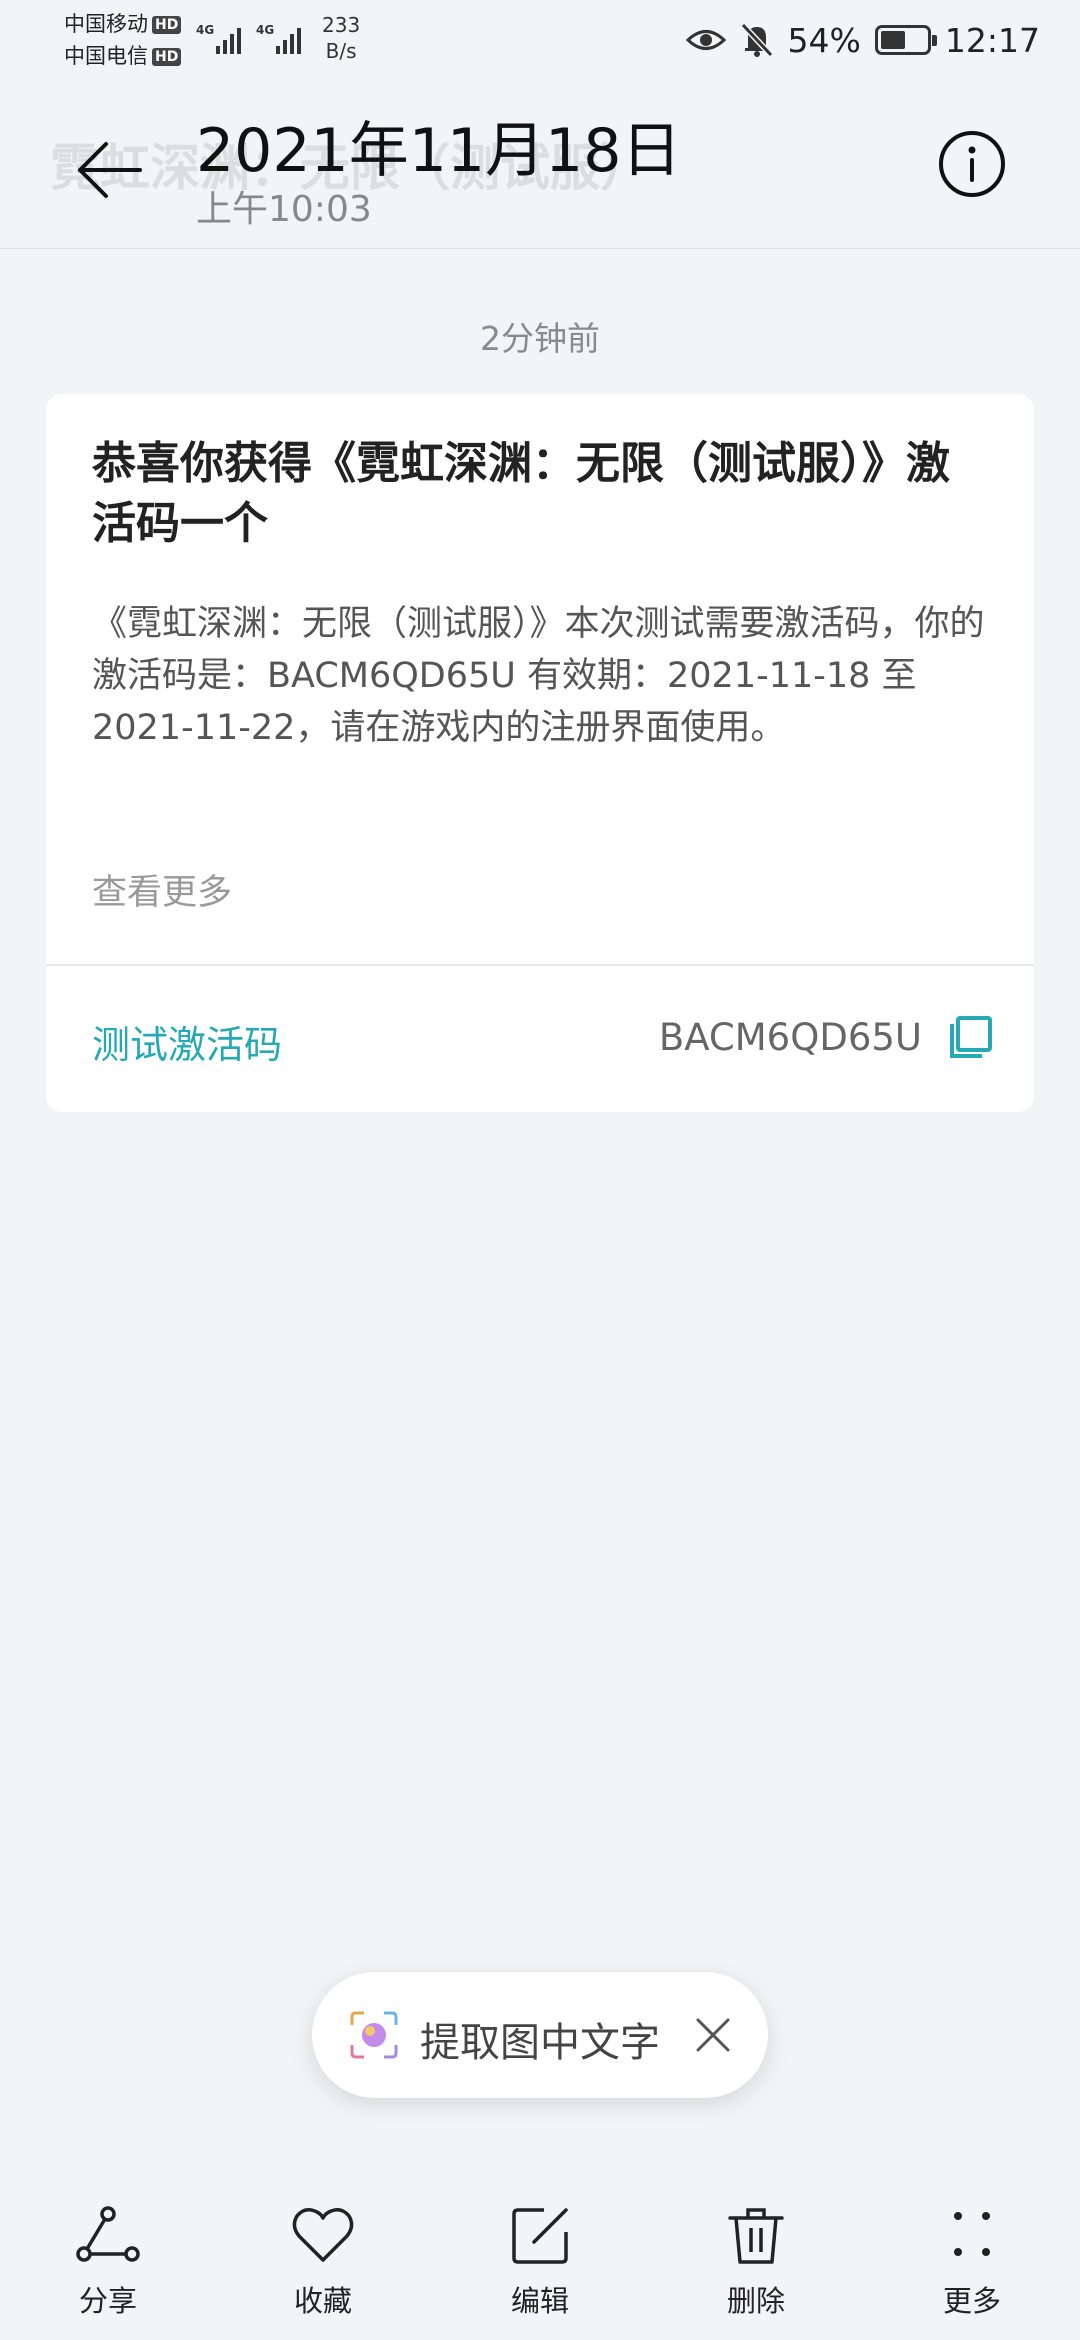 This screenshot has width=1080, height=2340. Describe the element at coordinates (284, 209) in the screenshot. I see `page-subtitle-time: 上午10:03` at that location.